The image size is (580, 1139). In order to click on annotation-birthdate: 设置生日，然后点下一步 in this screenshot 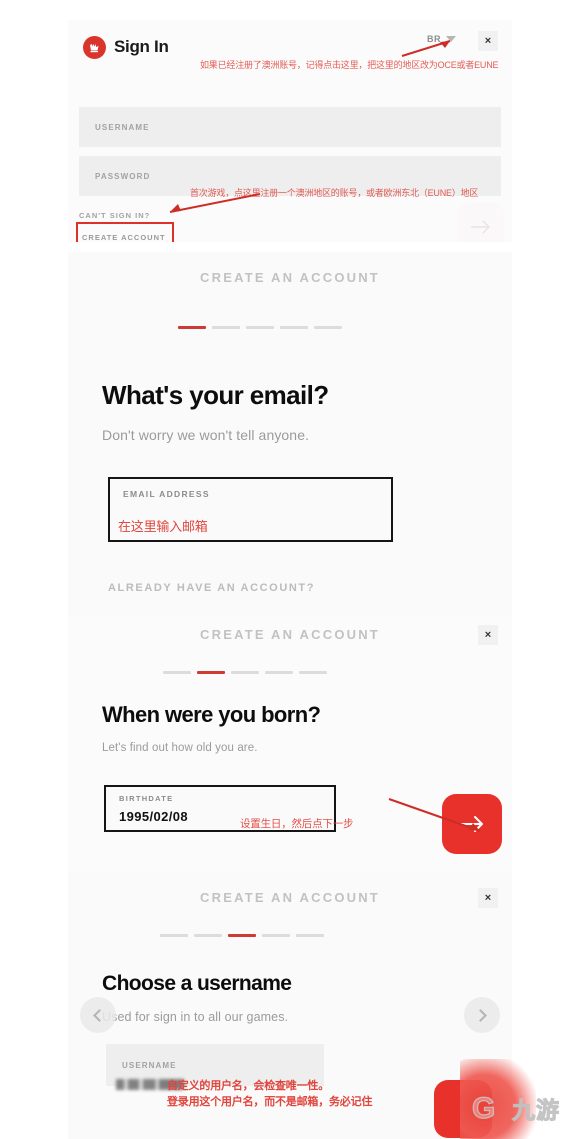, I will do `click(297, 824)`.